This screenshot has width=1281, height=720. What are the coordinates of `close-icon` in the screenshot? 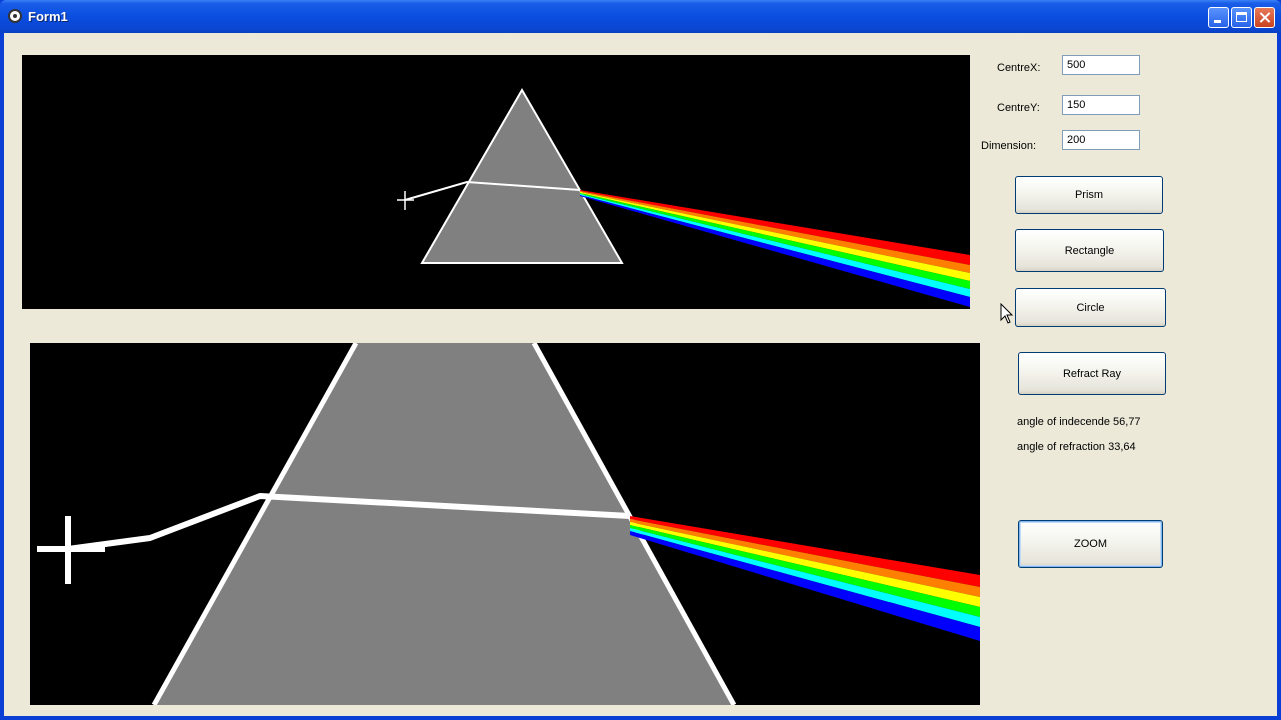 It's located at (1264, 17).